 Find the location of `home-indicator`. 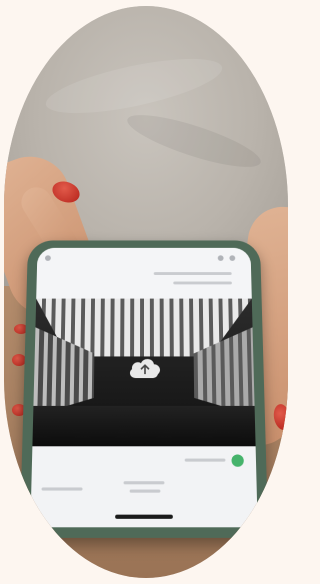

home-indicator is located at coordinates (144, 516).